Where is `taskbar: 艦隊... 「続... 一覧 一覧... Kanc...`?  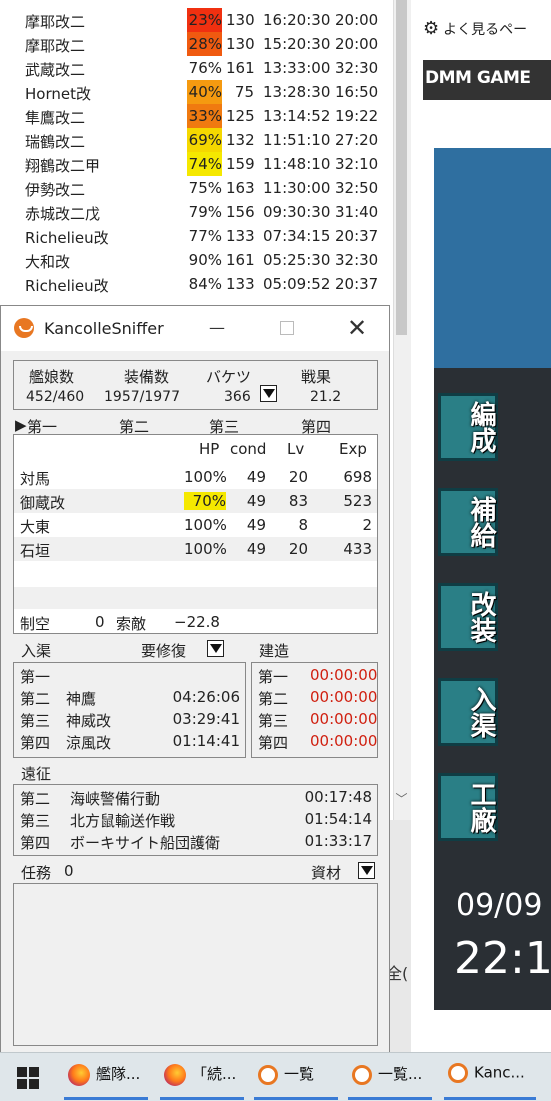 taskbar: 艦隊... 「続... 一覧 一覧... Kanc... is located at coordinates (275, 1076).